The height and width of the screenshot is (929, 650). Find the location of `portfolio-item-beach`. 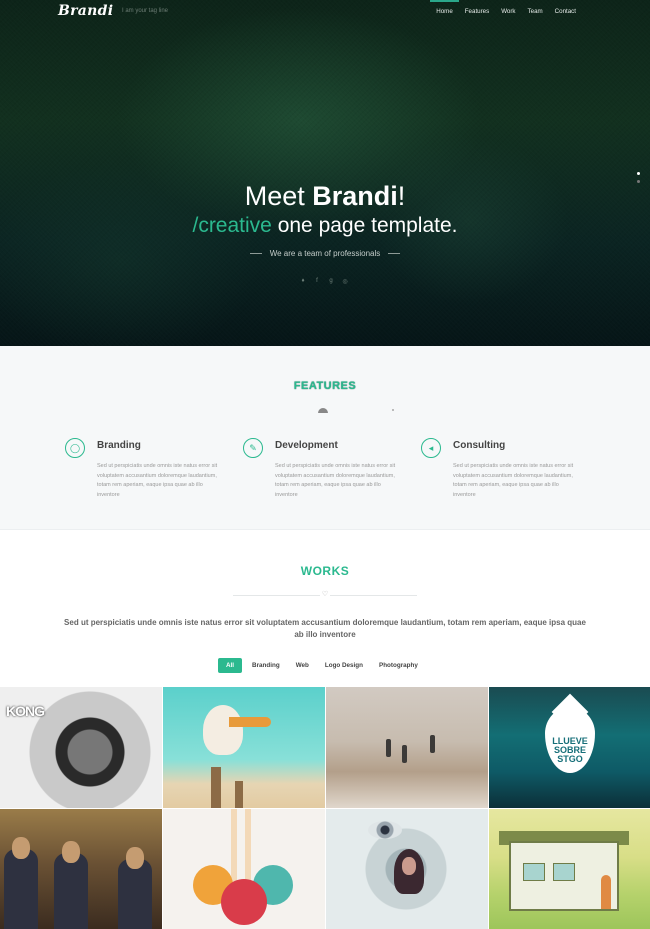

portfolio-item-beach is located at coordinates (407, 747).